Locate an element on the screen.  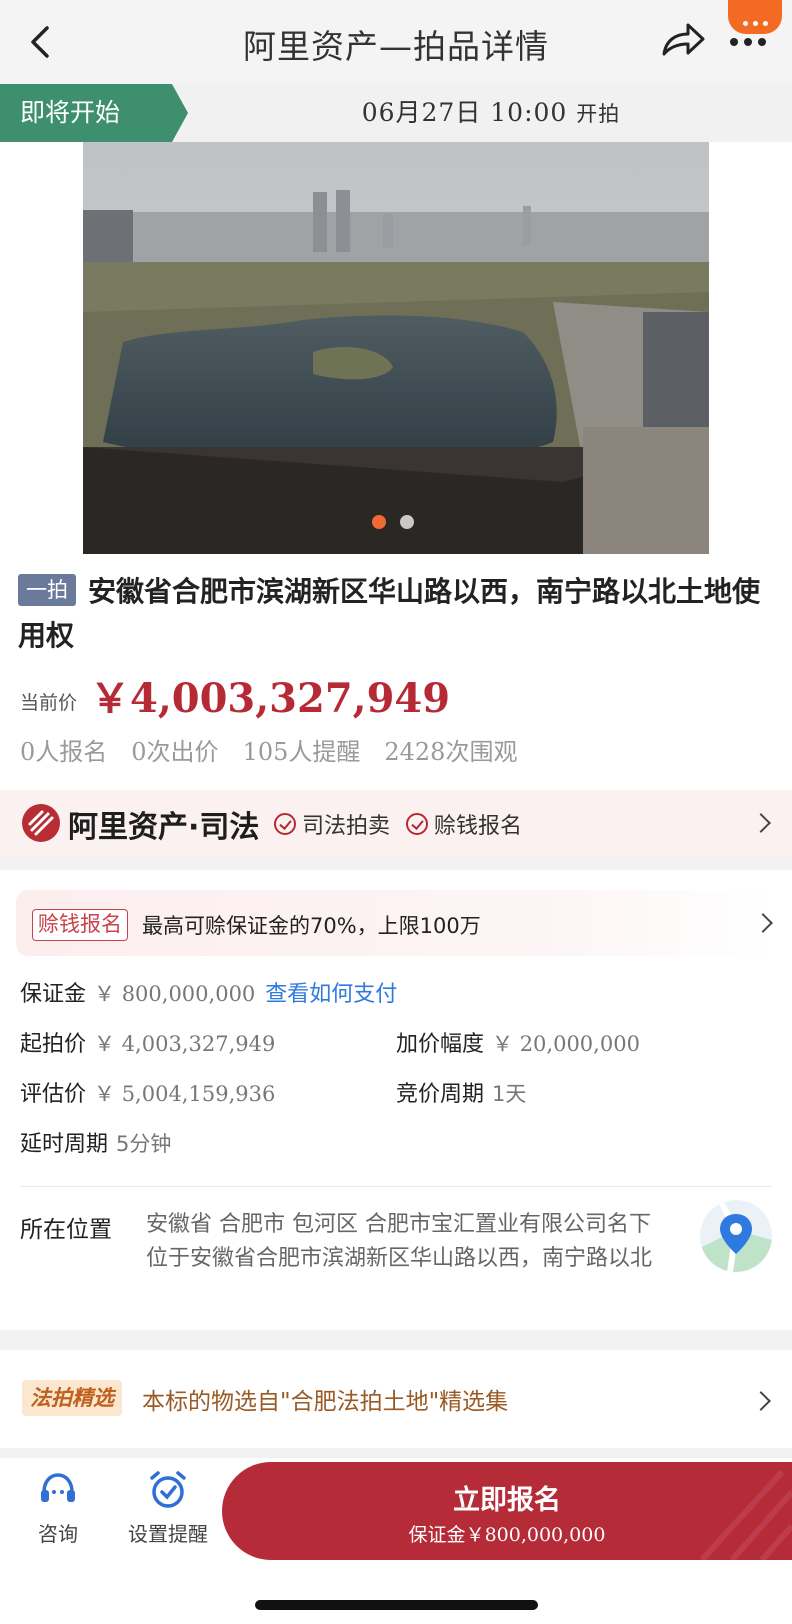
consult-label: 咨询 is located at coordinates (58, 1534).